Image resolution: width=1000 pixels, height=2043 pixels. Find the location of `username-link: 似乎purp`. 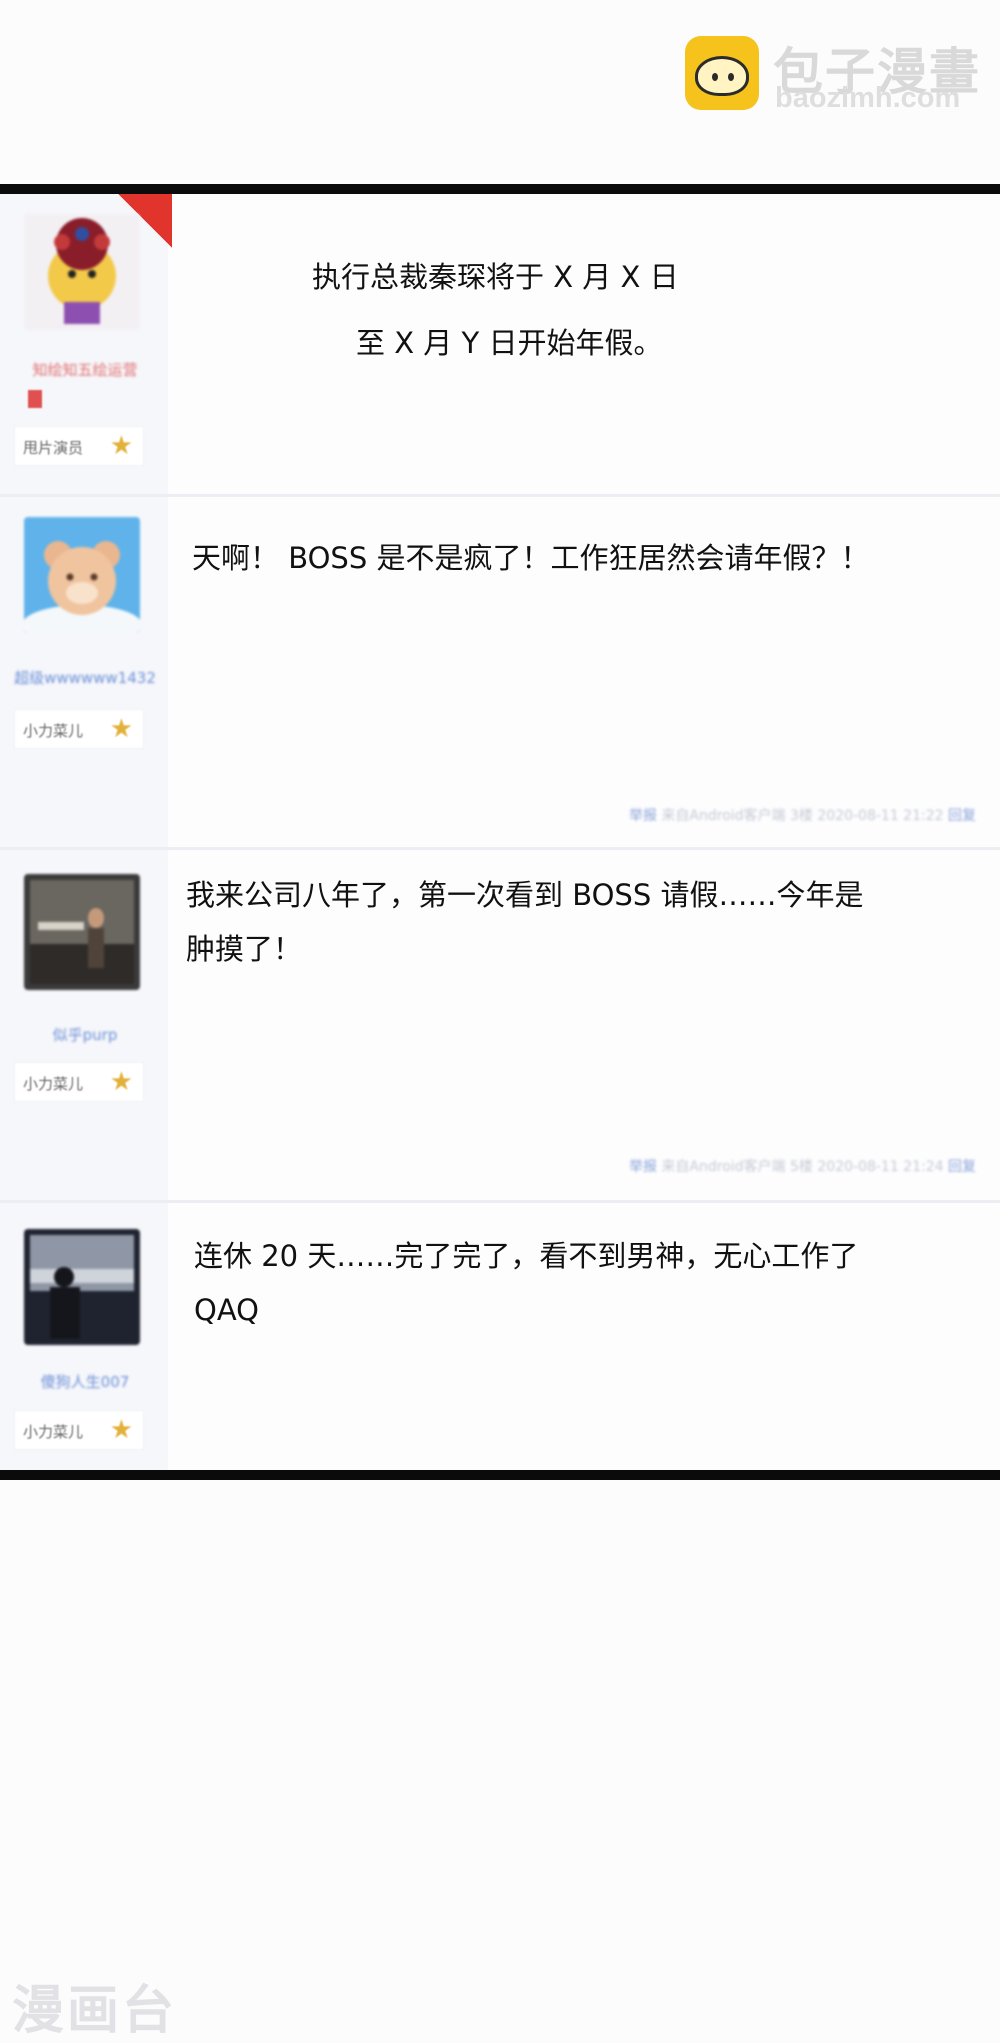

username-link: 似乎purp is located at coordinates (85, 1034).